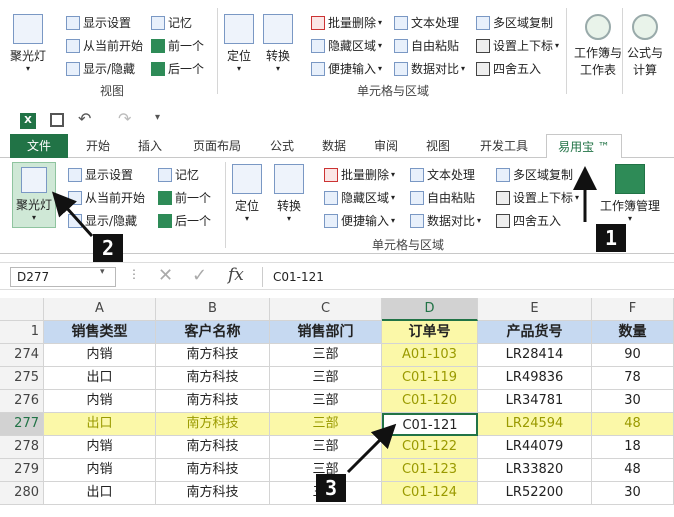 Image resolution: width=674 pixels, height=517 pixels. What do you see at coordinates (331, 488) in the screenshot?
I see `callout-badge-3: 3` at bounding box center [331, 488].